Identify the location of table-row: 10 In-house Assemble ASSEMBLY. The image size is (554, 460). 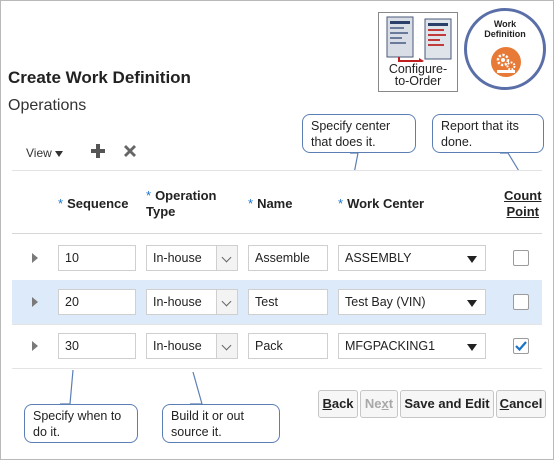
(277, 258).